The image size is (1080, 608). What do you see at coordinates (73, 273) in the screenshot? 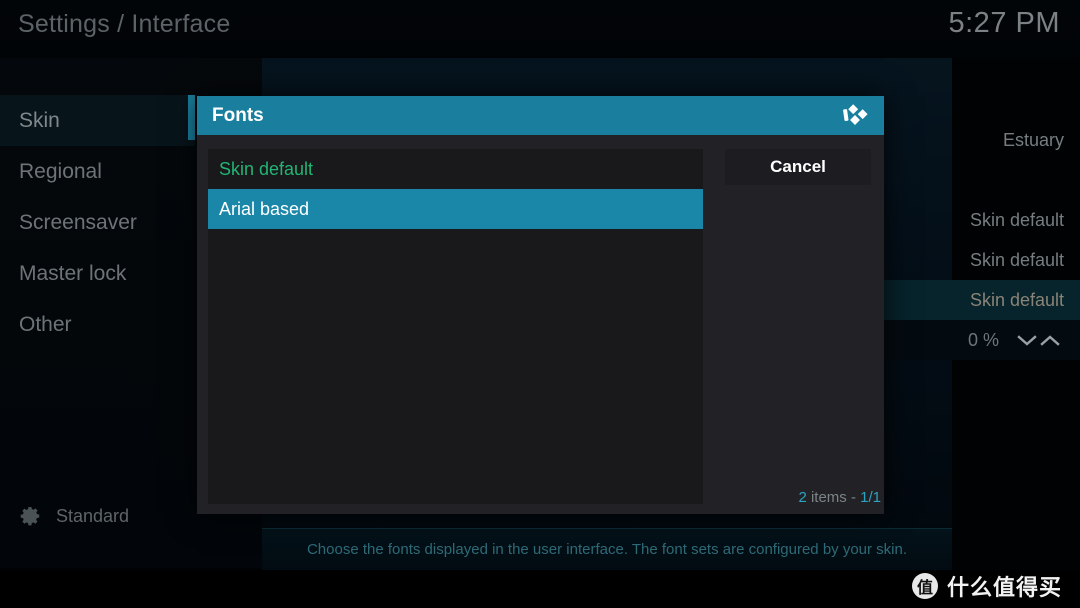
I see `sidebar-item-label: Master lock` at bounding box center [73, 273].